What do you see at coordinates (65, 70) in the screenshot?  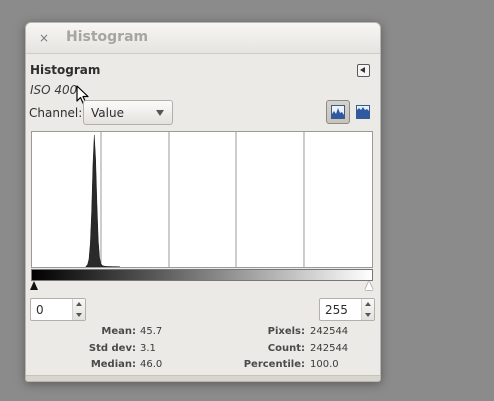 I see `dock-title: Histogram` at bounding box center [65, 70].